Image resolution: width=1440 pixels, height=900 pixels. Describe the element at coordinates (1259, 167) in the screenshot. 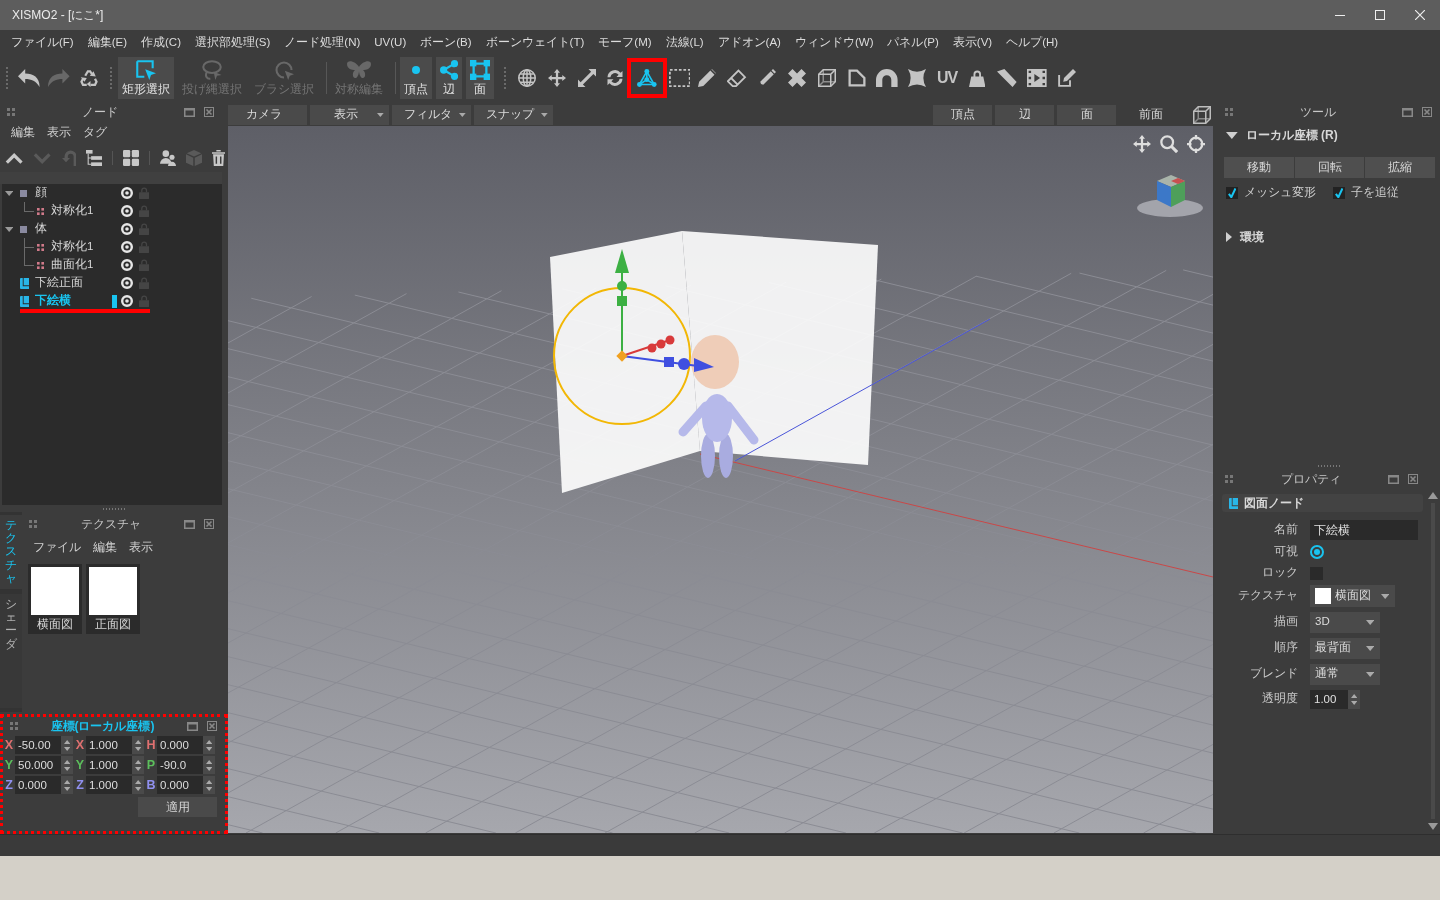

I see `tool-button: 移動` at that location.